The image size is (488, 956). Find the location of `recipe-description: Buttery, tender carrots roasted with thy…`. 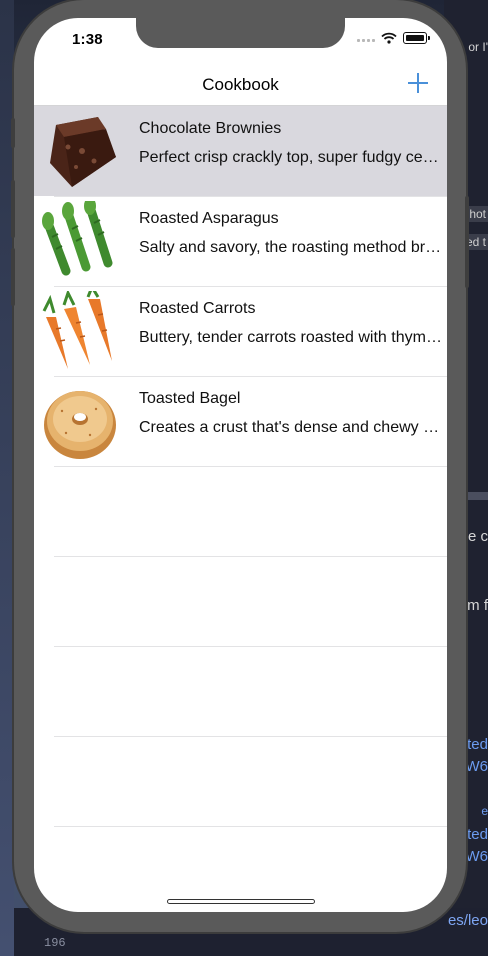

recipe-description: Buttery, tender carrots roasted with thy… is located at coordinates (291, 337).